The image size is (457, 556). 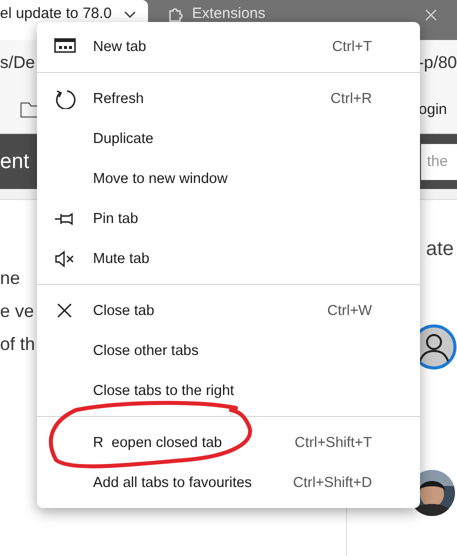 I want to click on refresh-icon, so click(x=65, y=99).